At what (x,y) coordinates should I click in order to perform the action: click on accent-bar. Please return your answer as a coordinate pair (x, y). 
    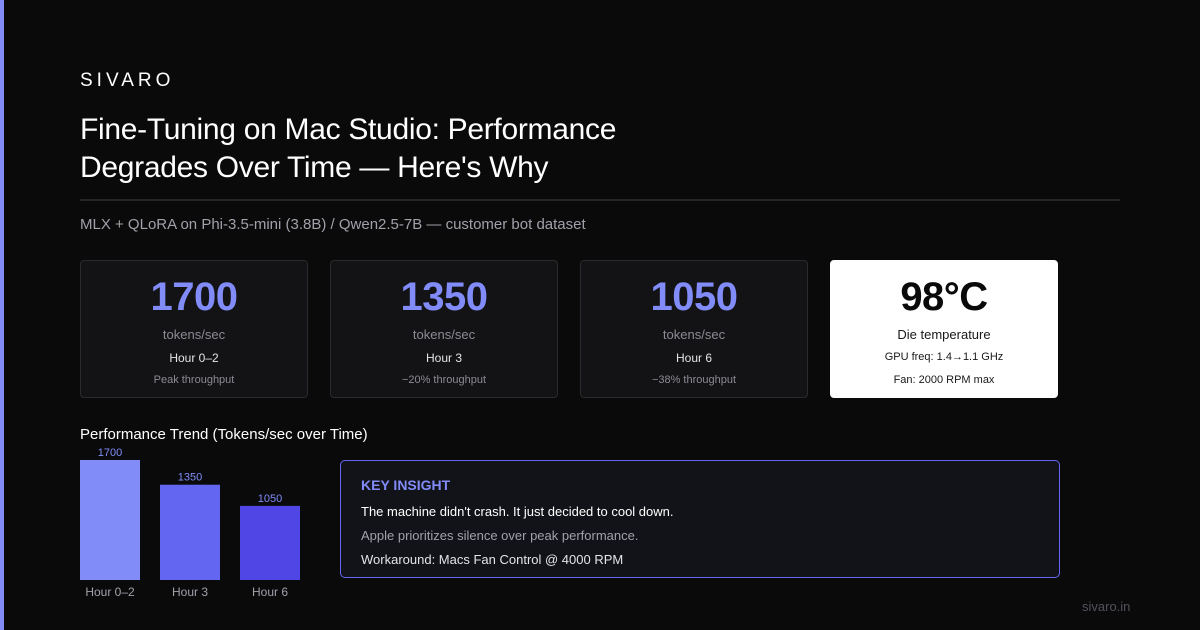
    Looking at the image, I should click on (2, 315).